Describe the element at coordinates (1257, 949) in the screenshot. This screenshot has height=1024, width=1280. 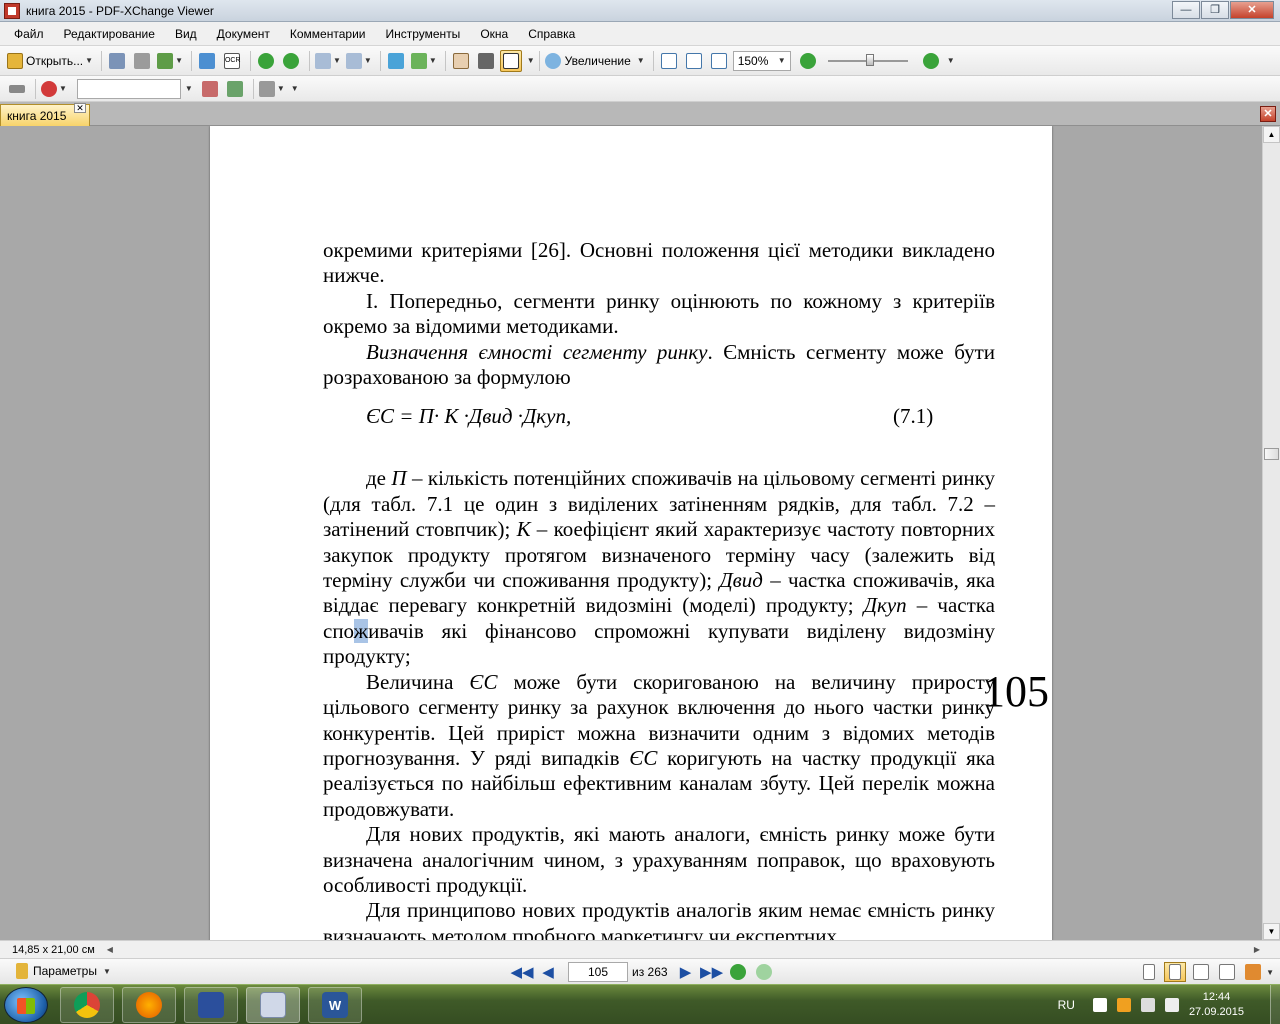
I see `scroll-right-icon: ▶` at that location.